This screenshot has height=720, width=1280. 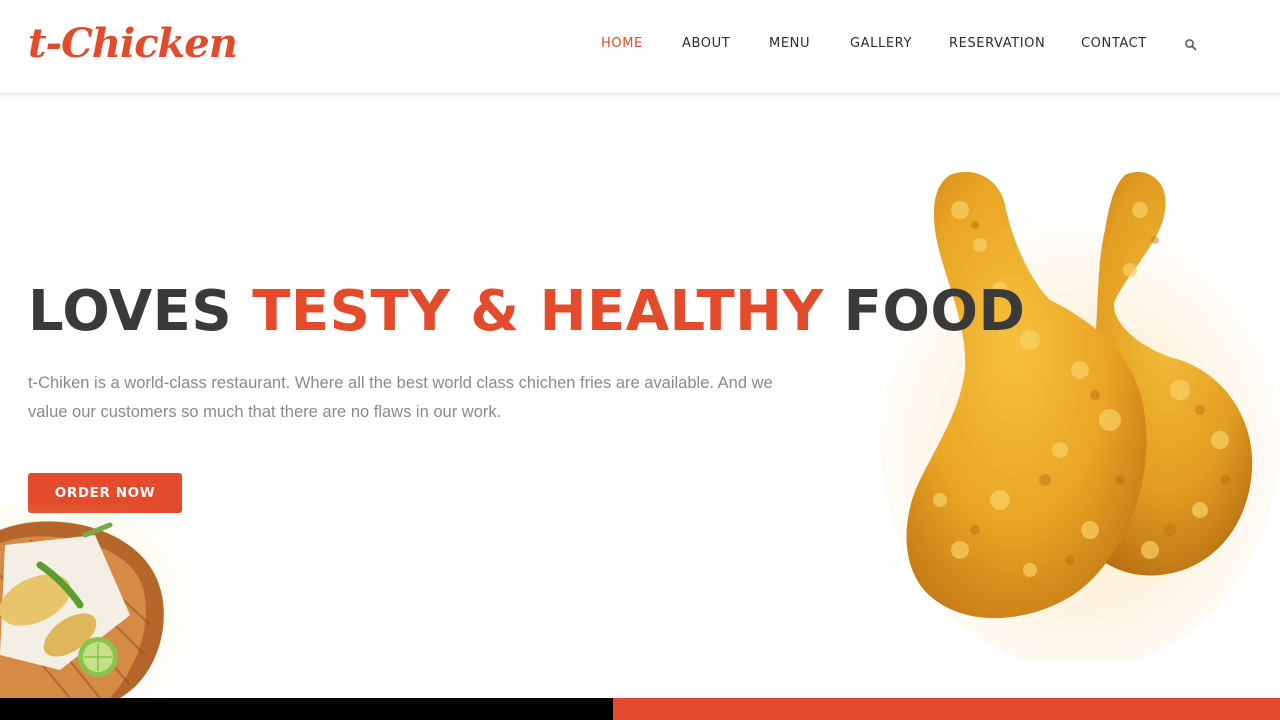 I want to click on hero-title-part2: FOOD, so click(x=924, y=311).